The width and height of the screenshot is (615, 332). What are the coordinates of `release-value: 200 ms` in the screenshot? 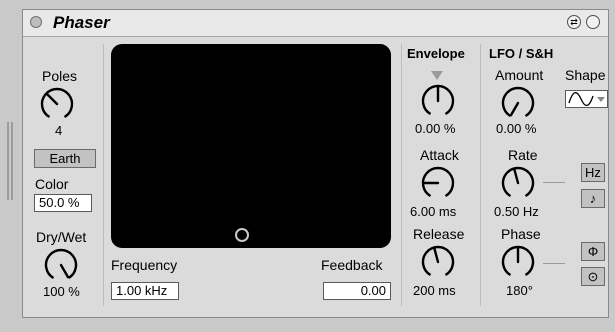 It's located at (434, 290).